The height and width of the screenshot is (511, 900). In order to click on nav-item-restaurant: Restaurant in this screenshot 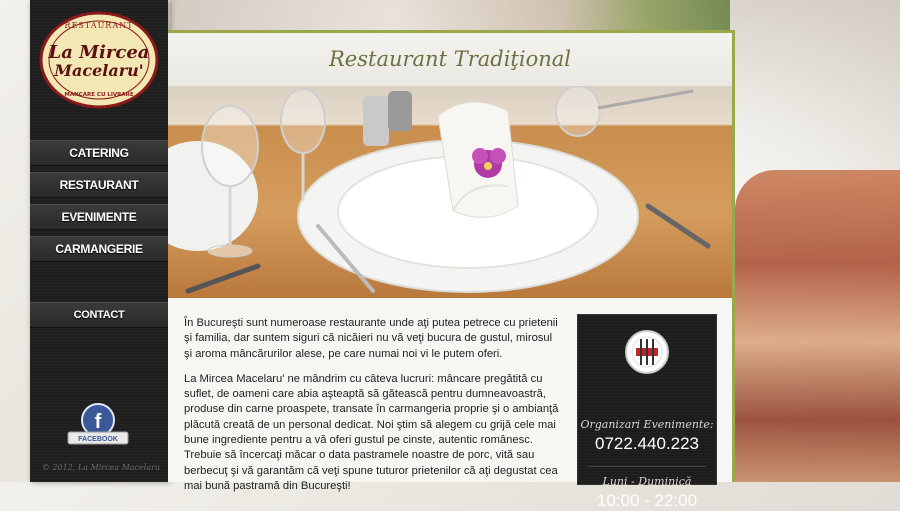, I will do `click(99, 185)`.